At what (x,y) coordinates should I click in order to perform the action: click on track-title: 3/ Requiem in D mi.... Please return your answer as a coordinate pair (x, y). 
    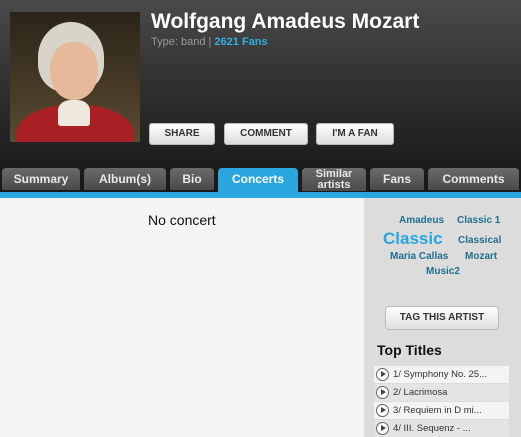
    Looking at the image, I should click on (437, 410).